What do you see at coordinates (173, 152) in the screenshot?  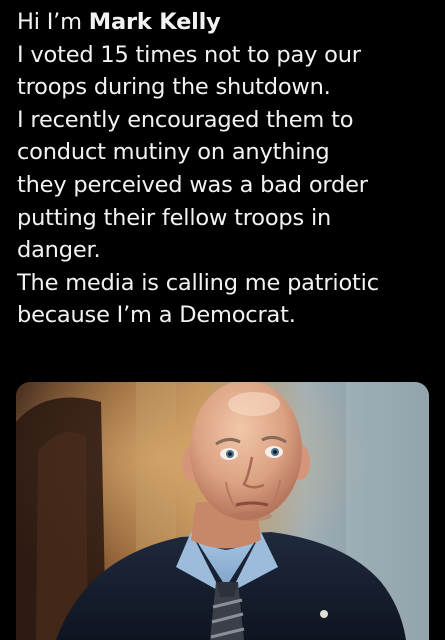 I see `post-line: conduct mutiny on anything` at bounding box center [173, 152].